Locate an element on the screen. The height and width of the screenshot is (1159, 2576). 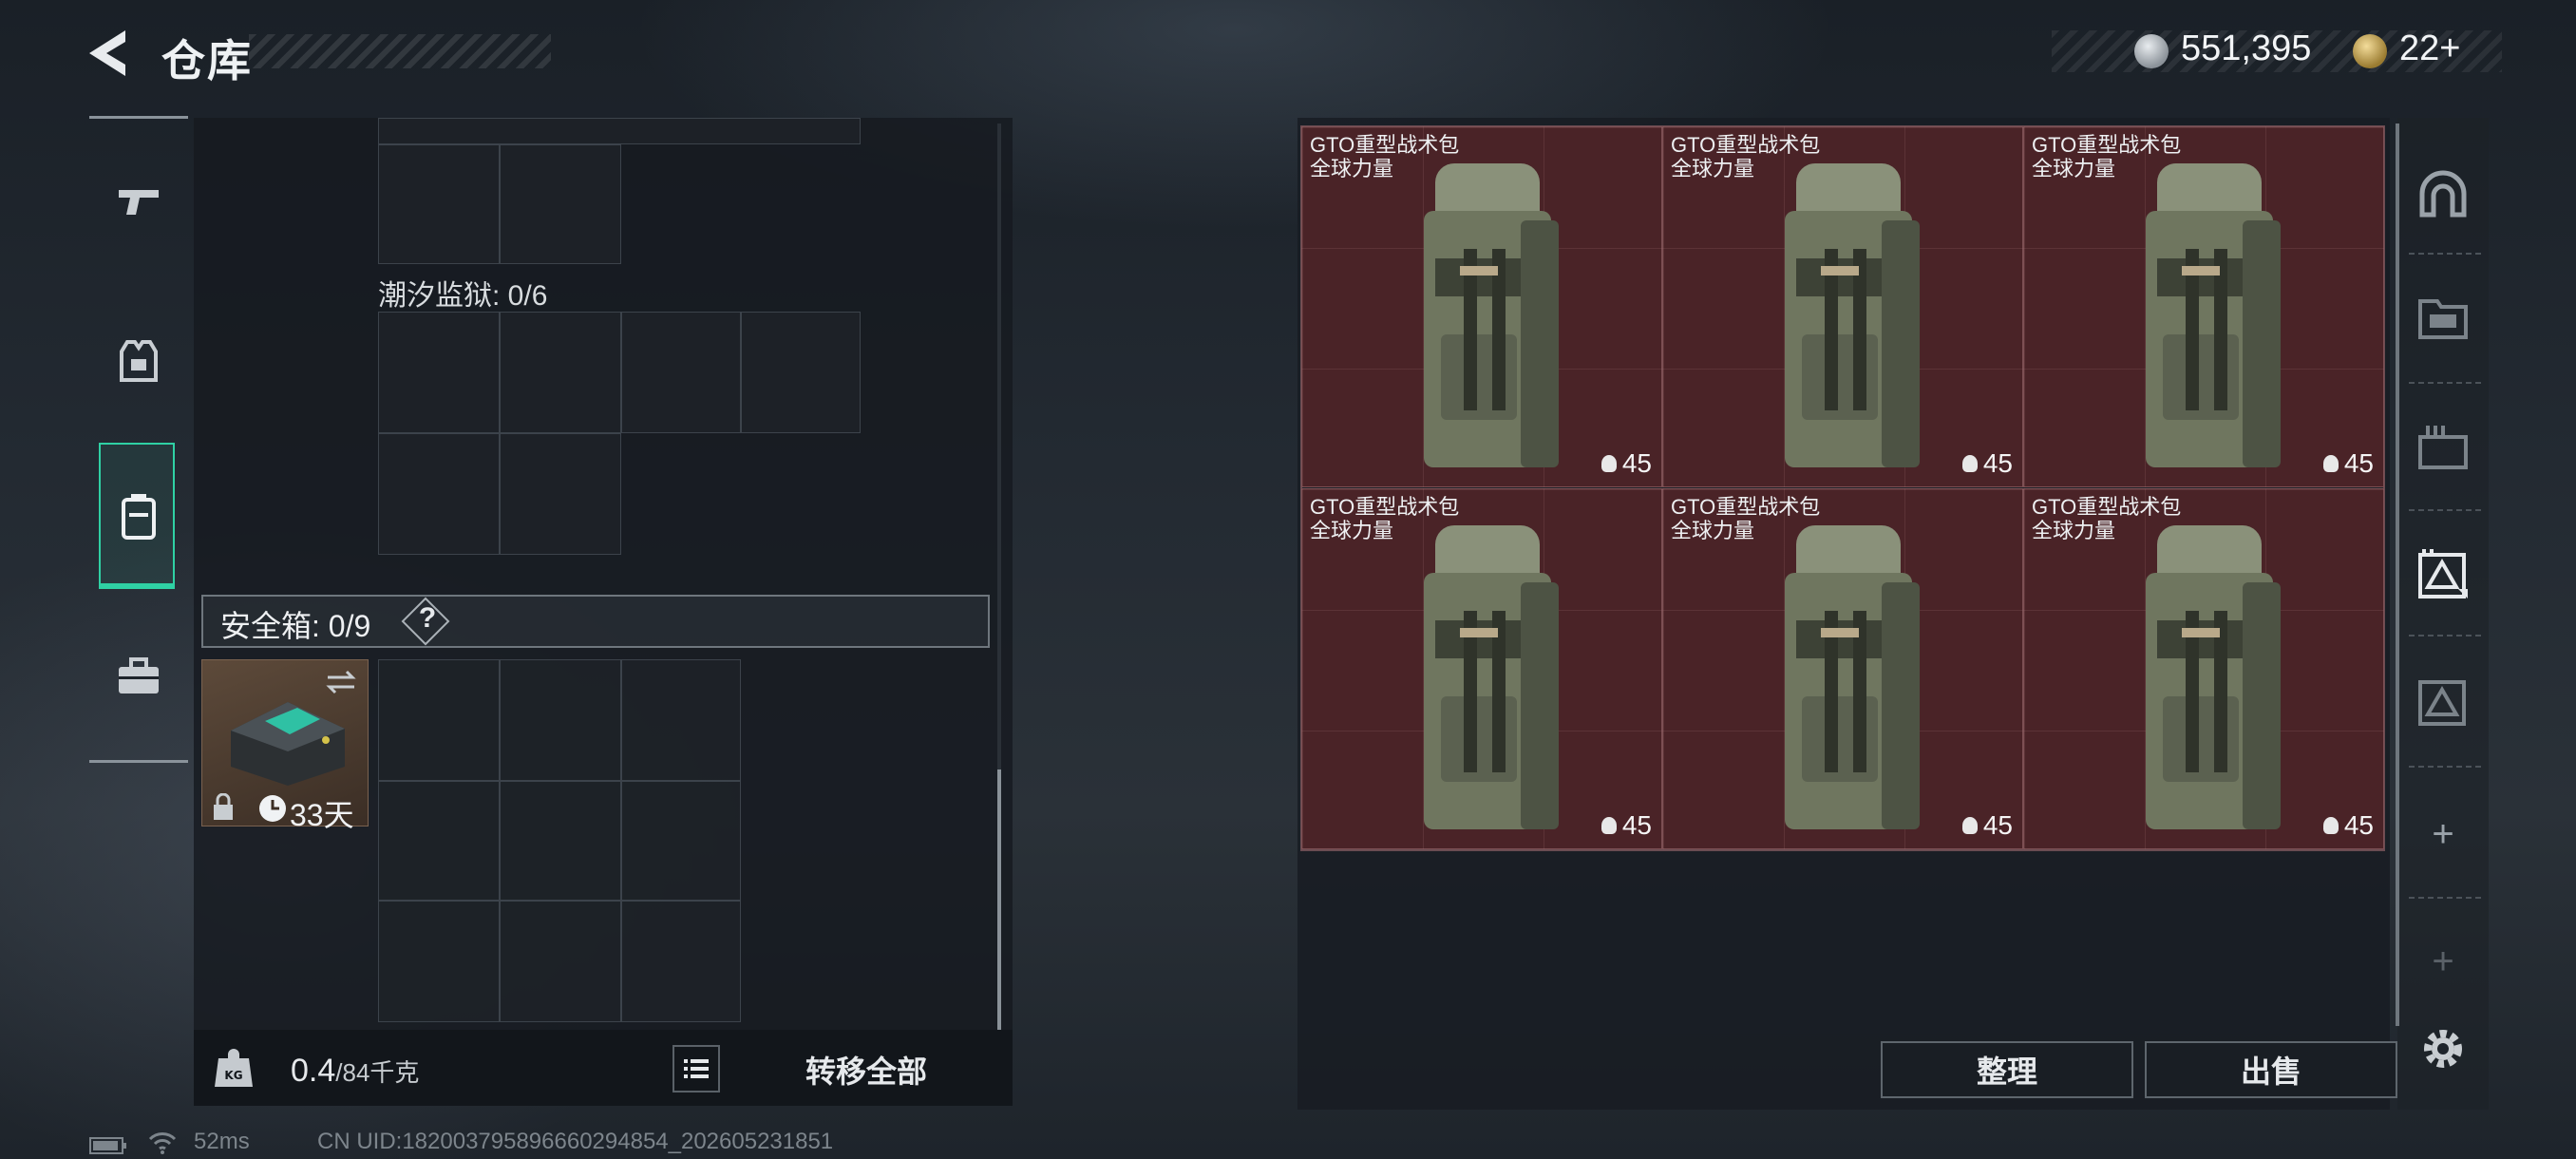
clock-icon is located at coordinates (272, 808).